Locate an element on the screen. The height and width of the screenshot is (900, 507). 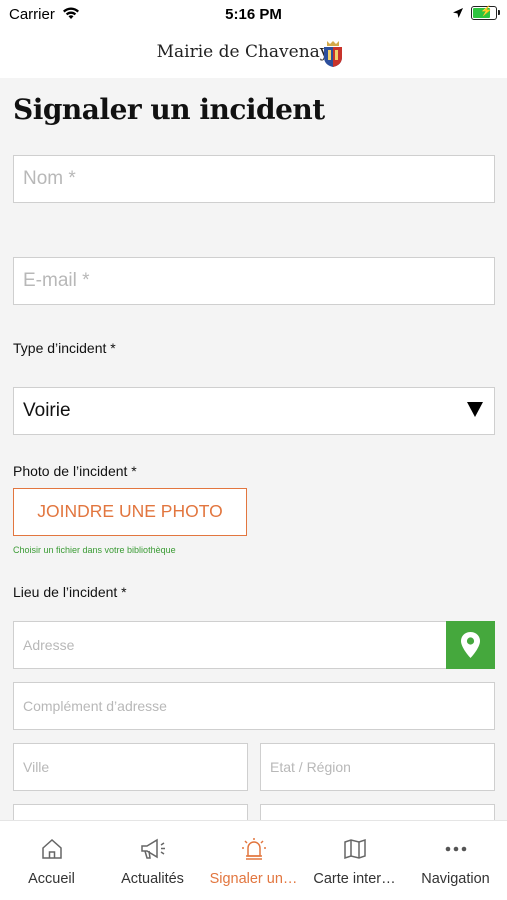
location-label: Lieu de l’incident * is located at coordinates (70, 592).